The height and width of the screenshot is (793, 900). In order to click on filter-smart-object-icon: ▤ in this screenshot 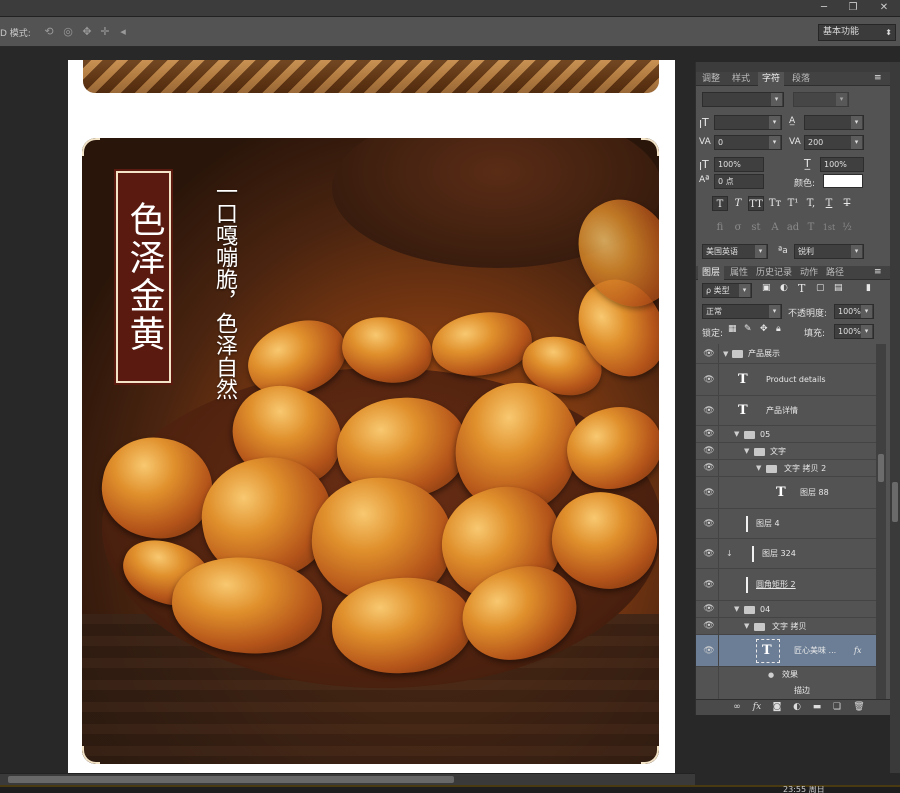, I will do `click(838, 288)`.